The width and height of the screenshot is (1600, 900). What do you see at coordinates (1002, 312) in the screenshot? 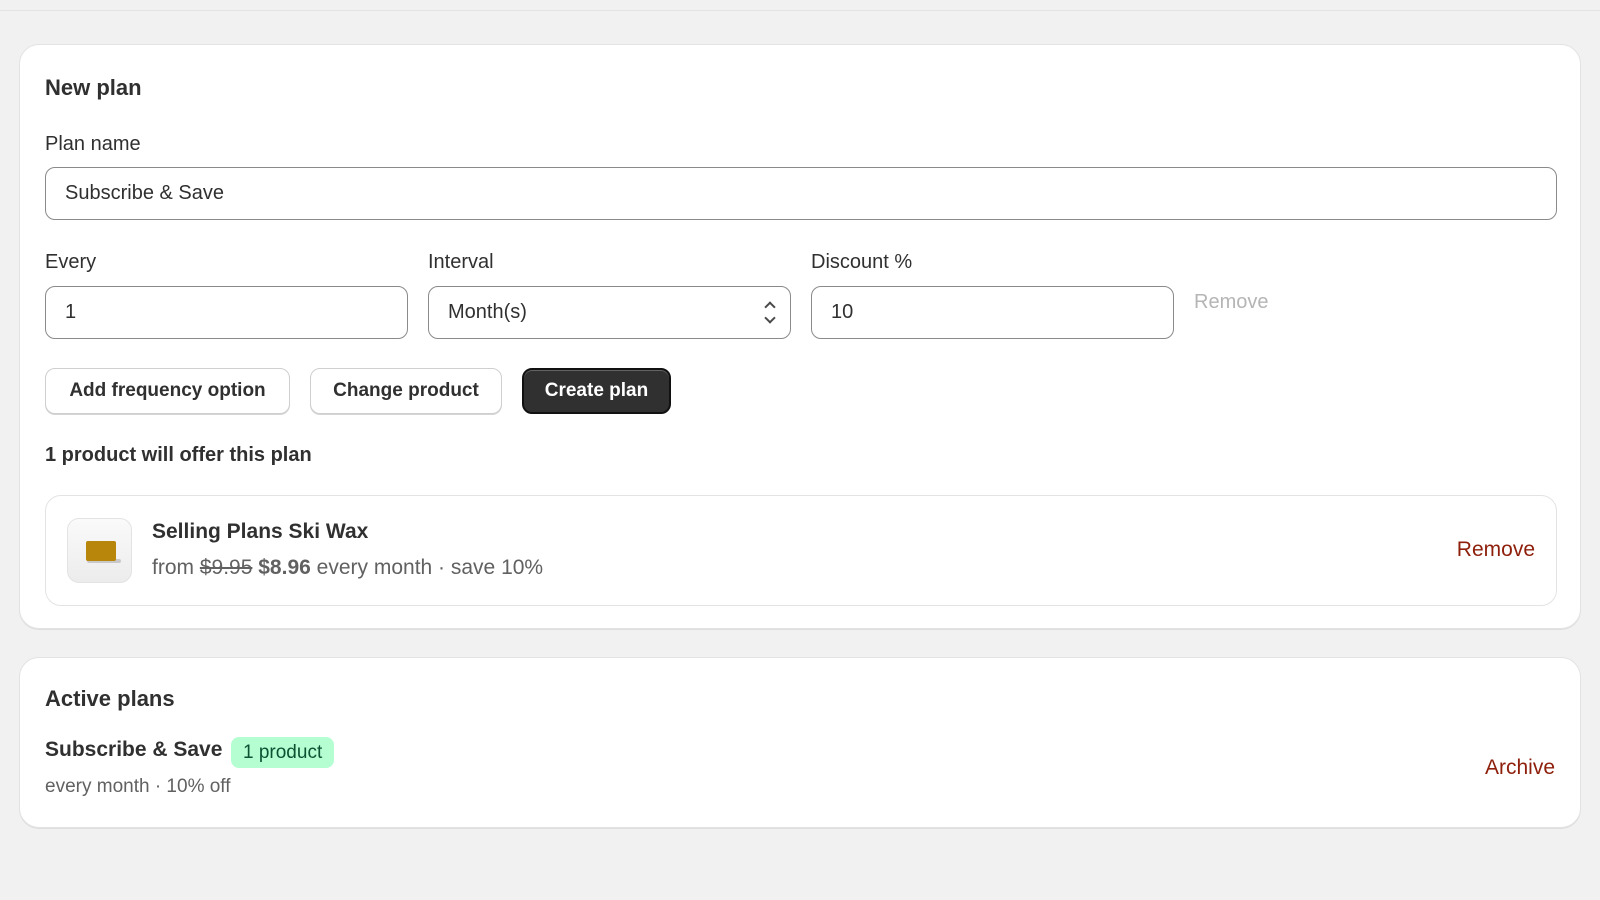
I see `discount-input` at bounding box center [1002, 312].